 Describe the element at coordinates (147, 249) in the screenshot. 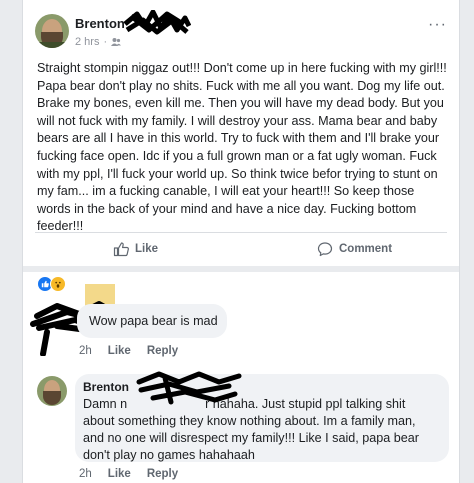

I see `like-label: Like` at that location.